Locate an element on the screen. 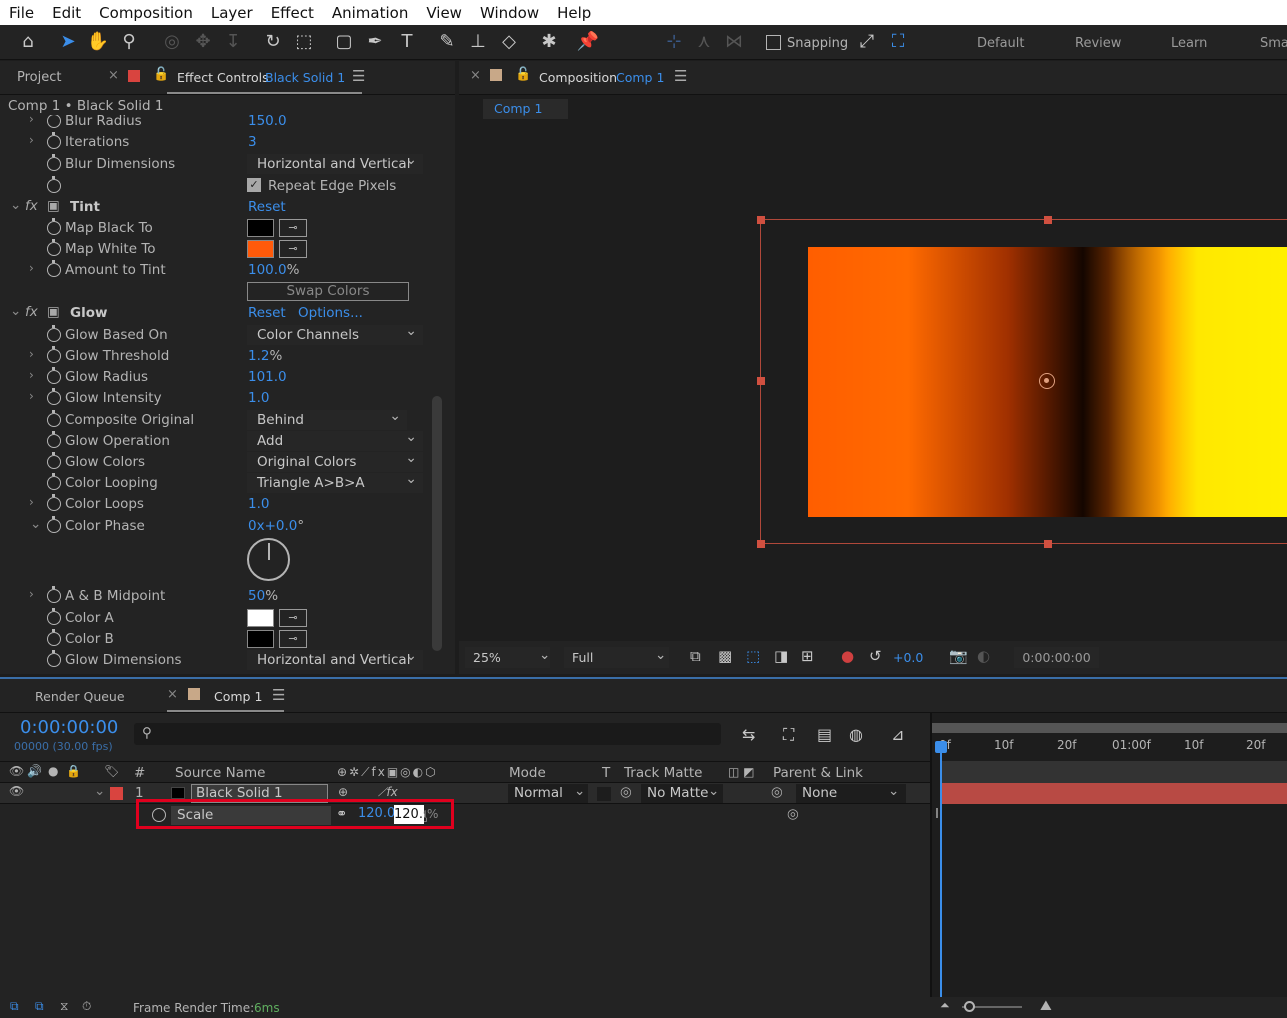 The width and height of the screenshot is (1287, 1018). visibility-icon: 👁 is located at coordinates (16, 791).